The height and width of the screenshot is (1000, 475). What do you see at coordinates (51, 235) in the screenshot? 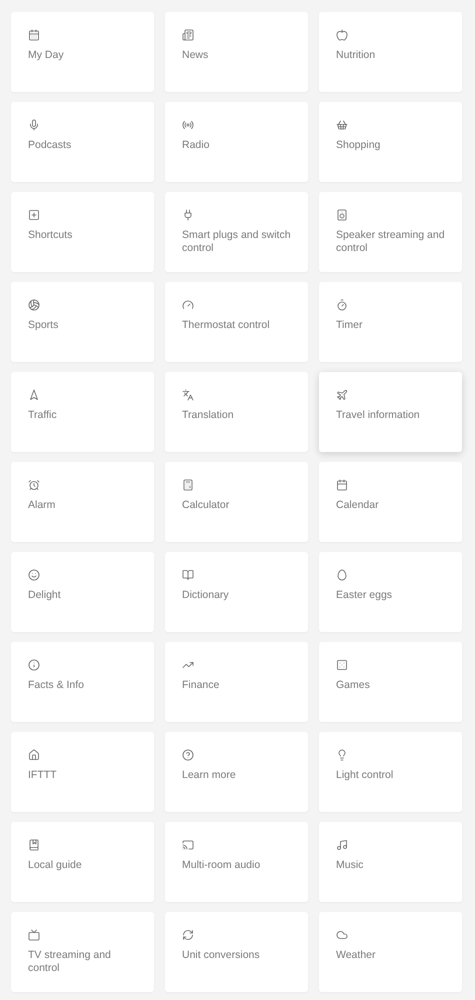
I see `skill-label: Shortcuts` at bounding box center [51, 235].